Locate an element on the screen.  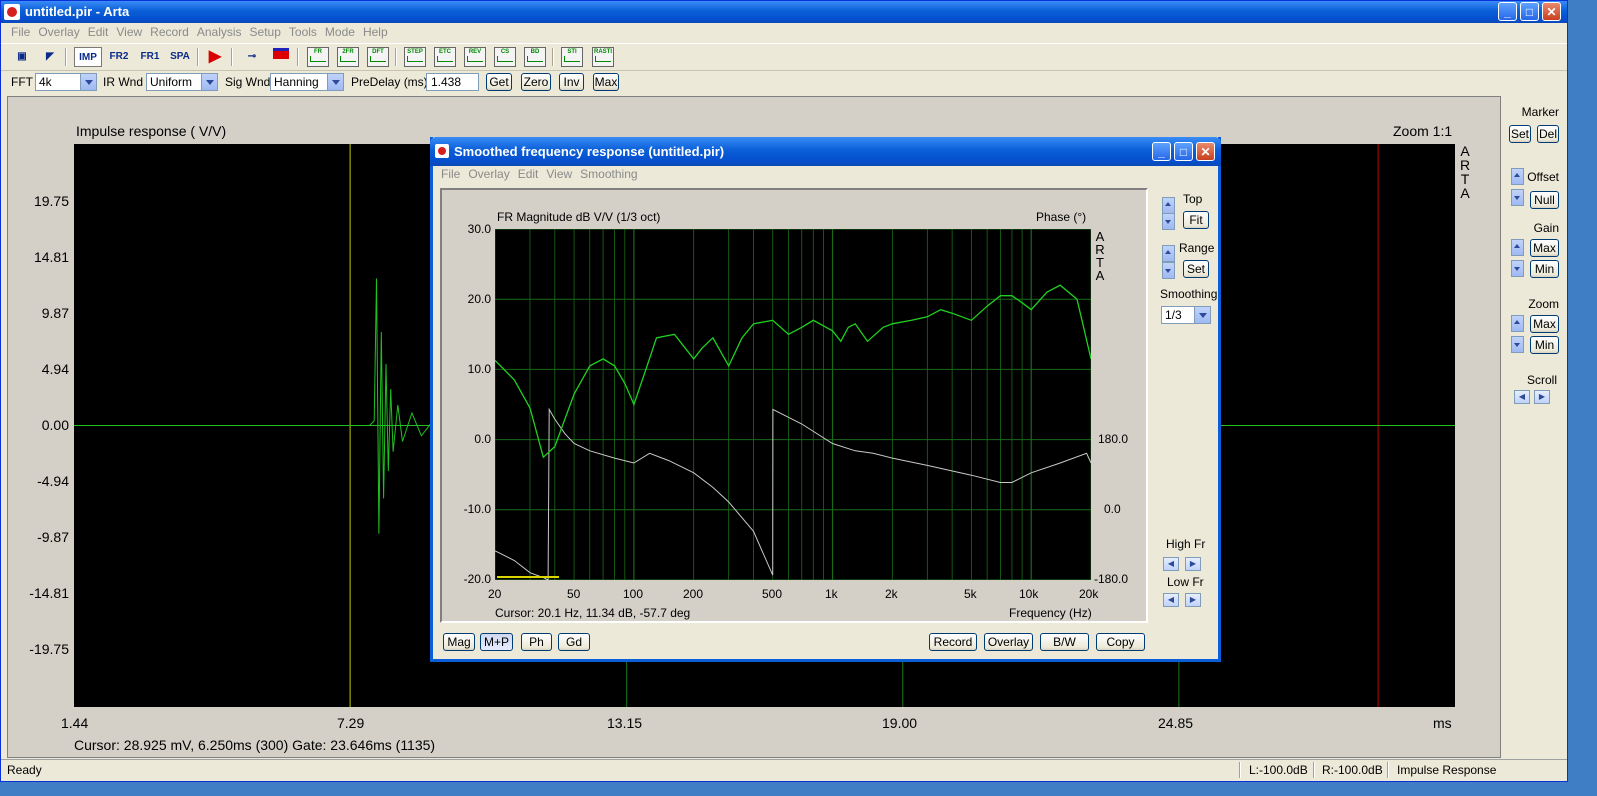
menu-analysis: Analysis is located at coordinates (219, 31).